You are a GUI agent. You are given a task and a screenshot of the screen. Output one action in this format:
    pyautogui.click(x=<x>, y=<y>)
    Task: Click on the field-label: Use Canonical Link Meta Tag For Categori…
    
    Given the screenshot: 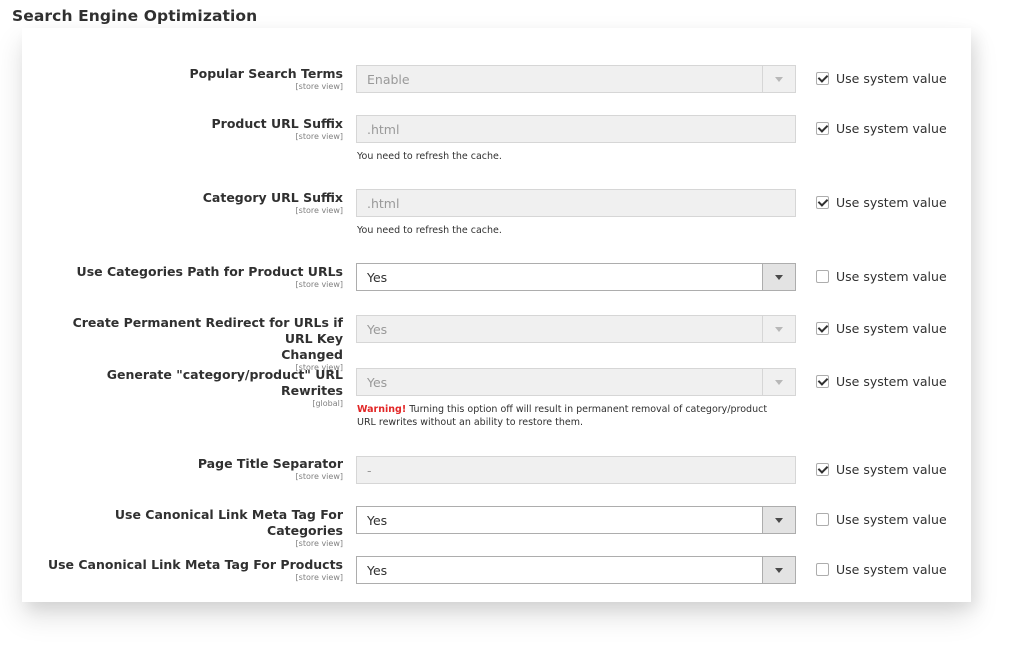 What is the action you would take?
    pyautogui.click(x=193, y=528)
    